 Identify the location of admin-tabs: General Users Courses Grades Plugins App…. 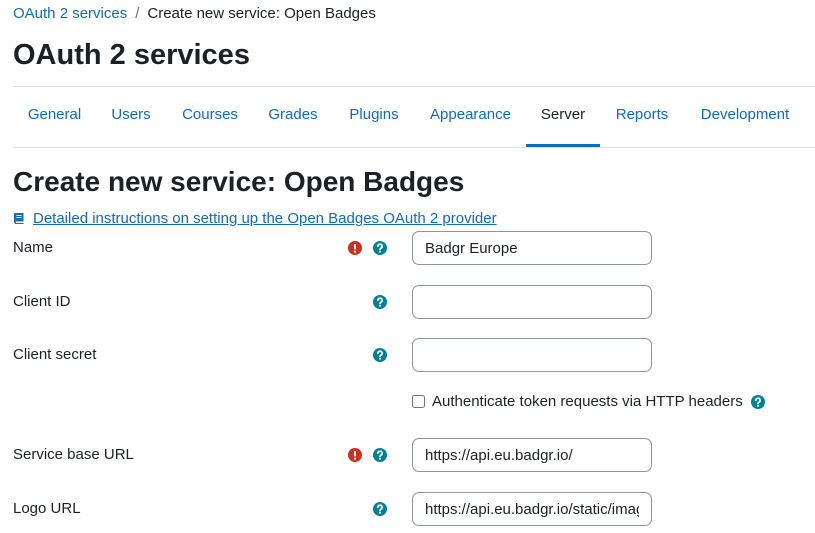
(414, 117).